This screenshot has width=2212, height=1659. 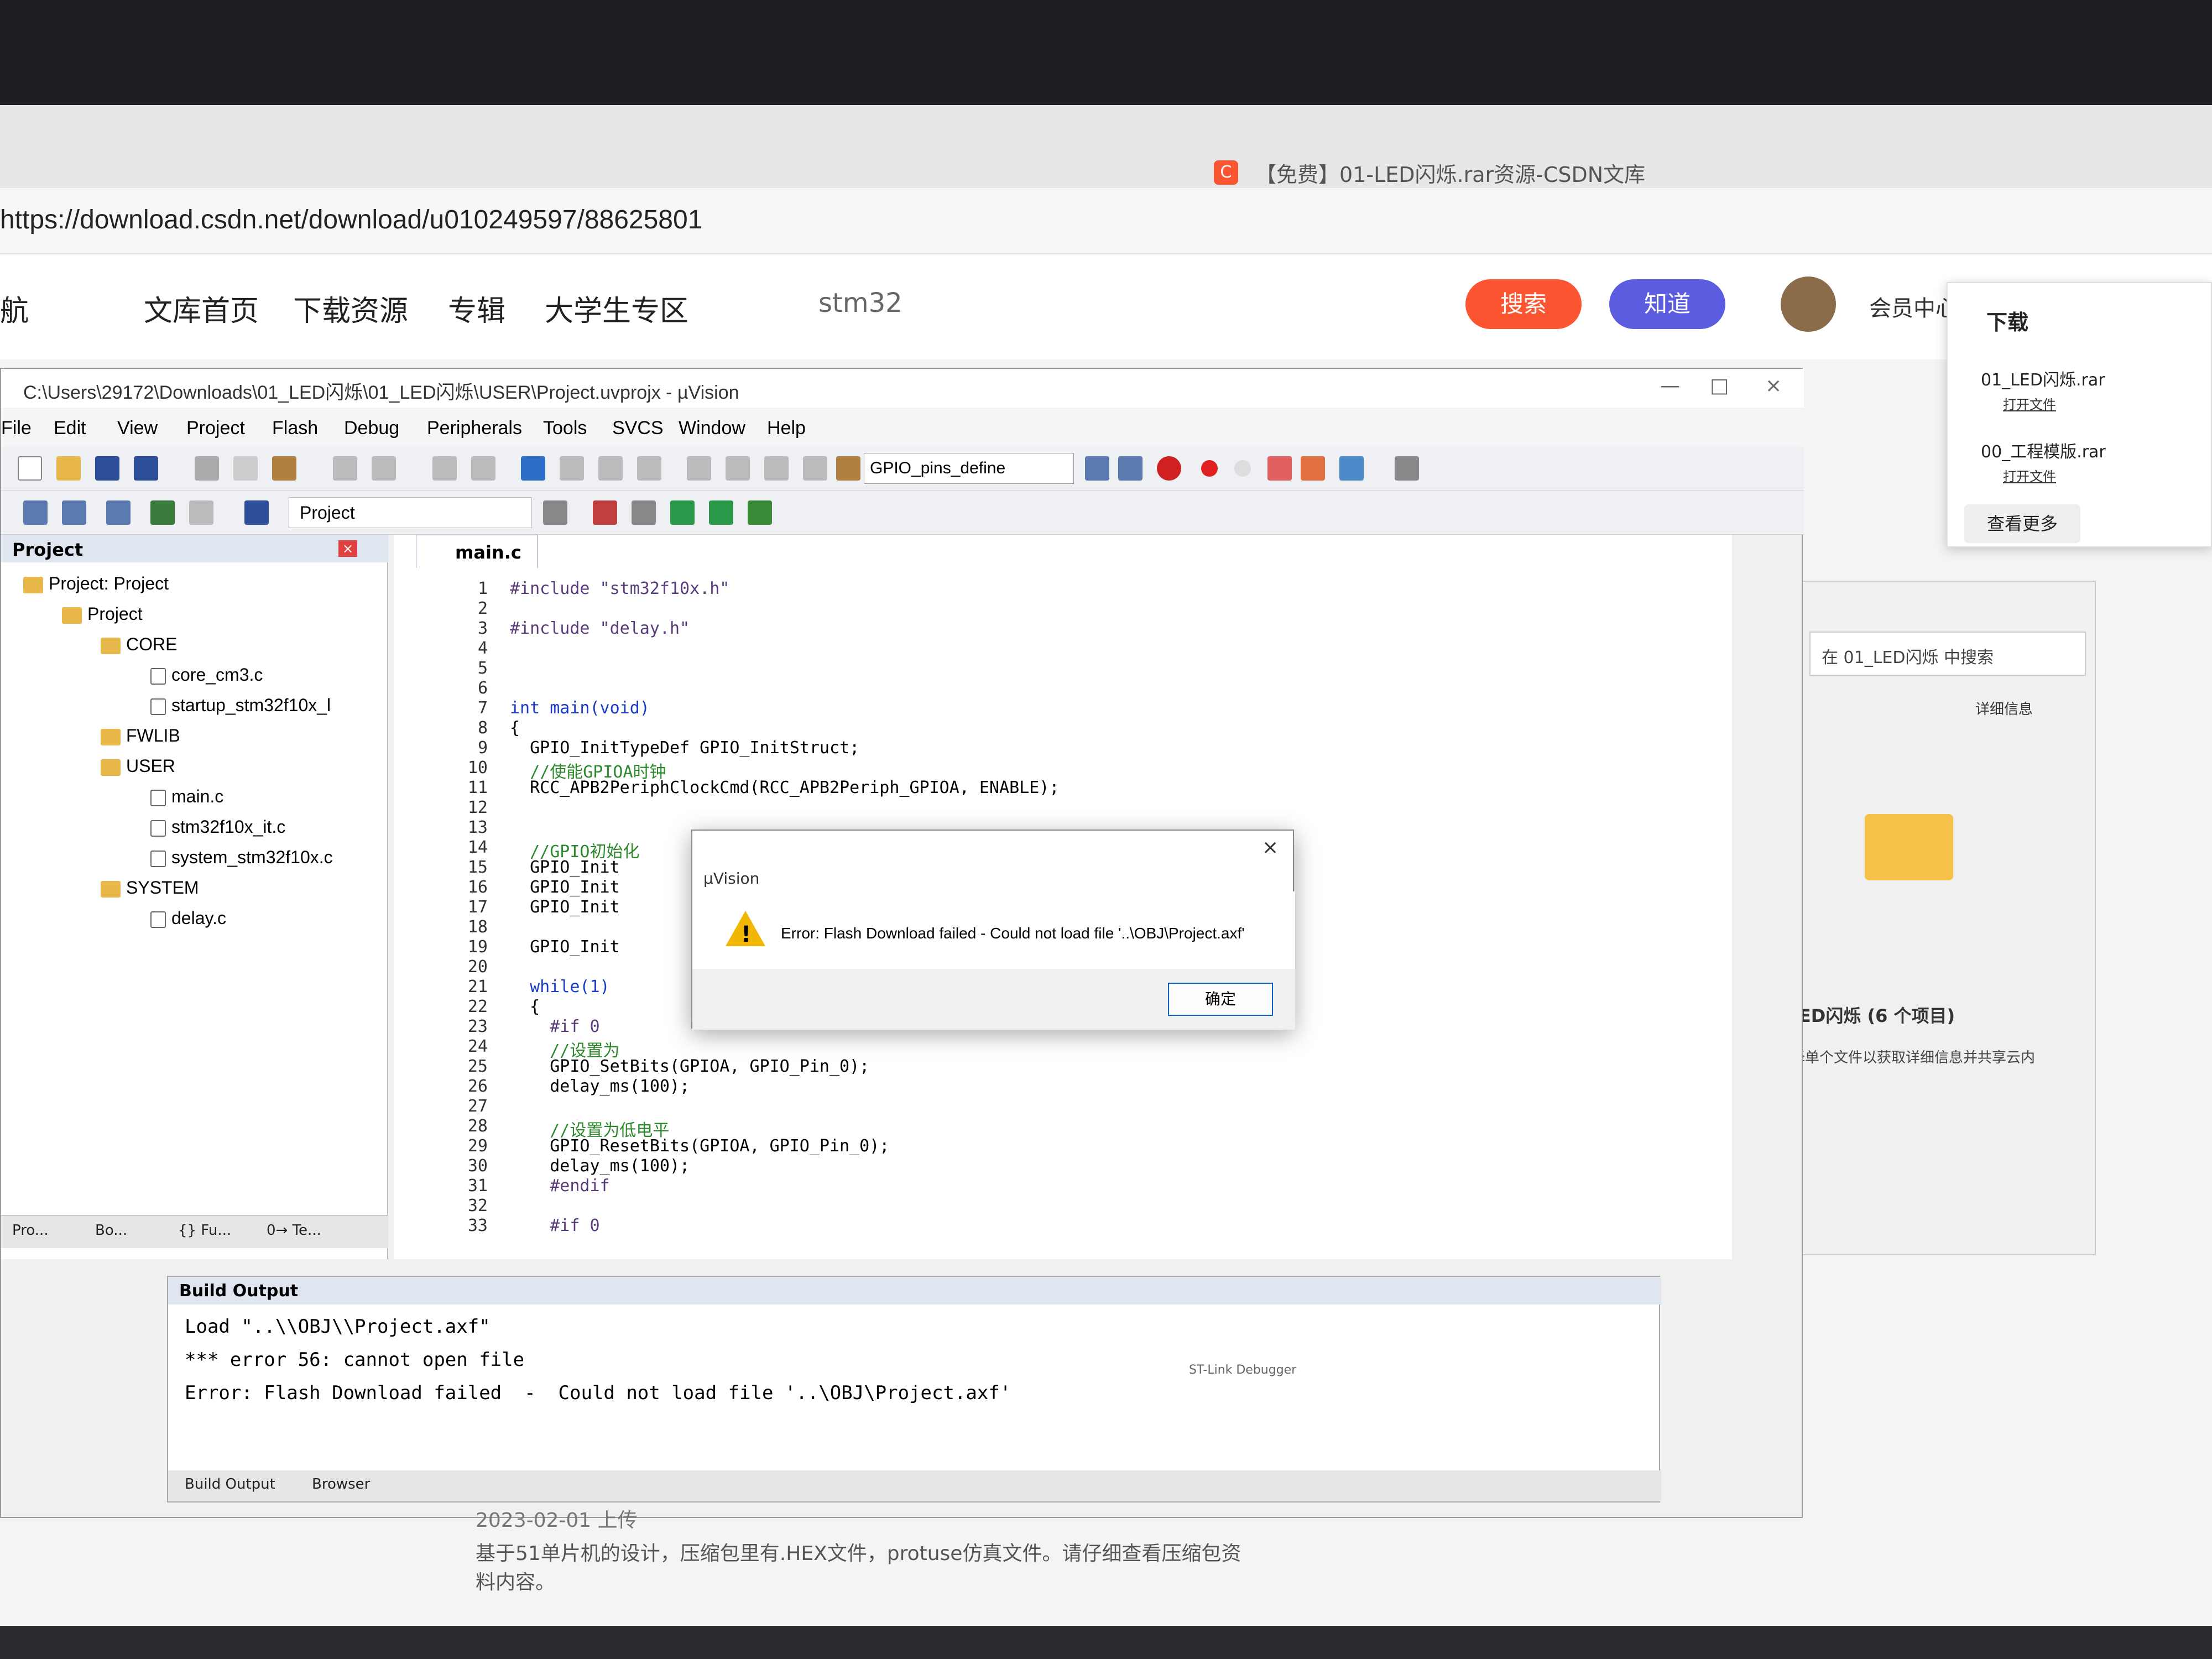 I want to click on code-line: int main(void), so click(x=580, y=708).